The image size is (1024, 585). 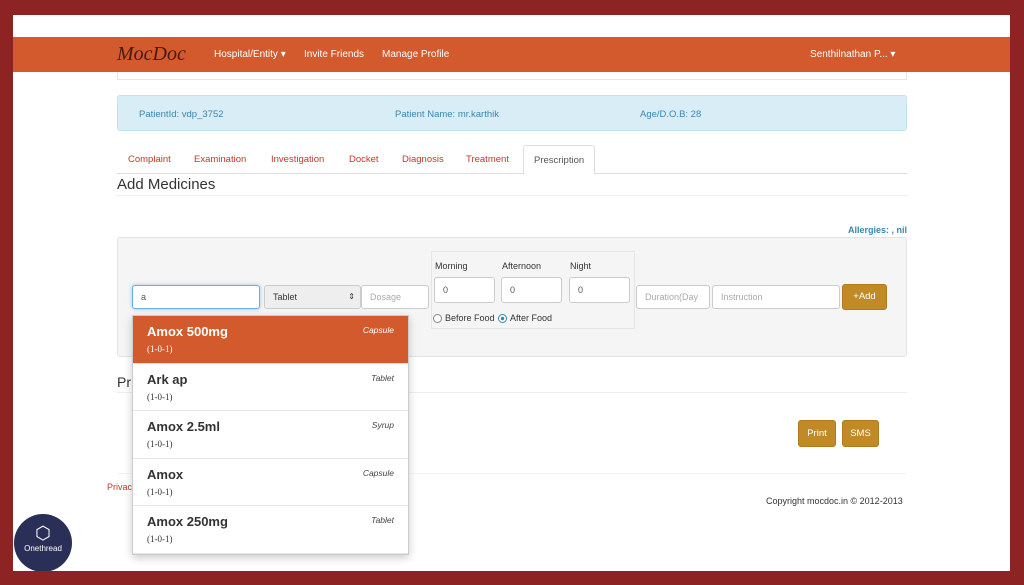 What do you see at coordinates (149, 159) in the screenshot?
I see `tab-complaint: Complaint` at bounding box center [149, 159].